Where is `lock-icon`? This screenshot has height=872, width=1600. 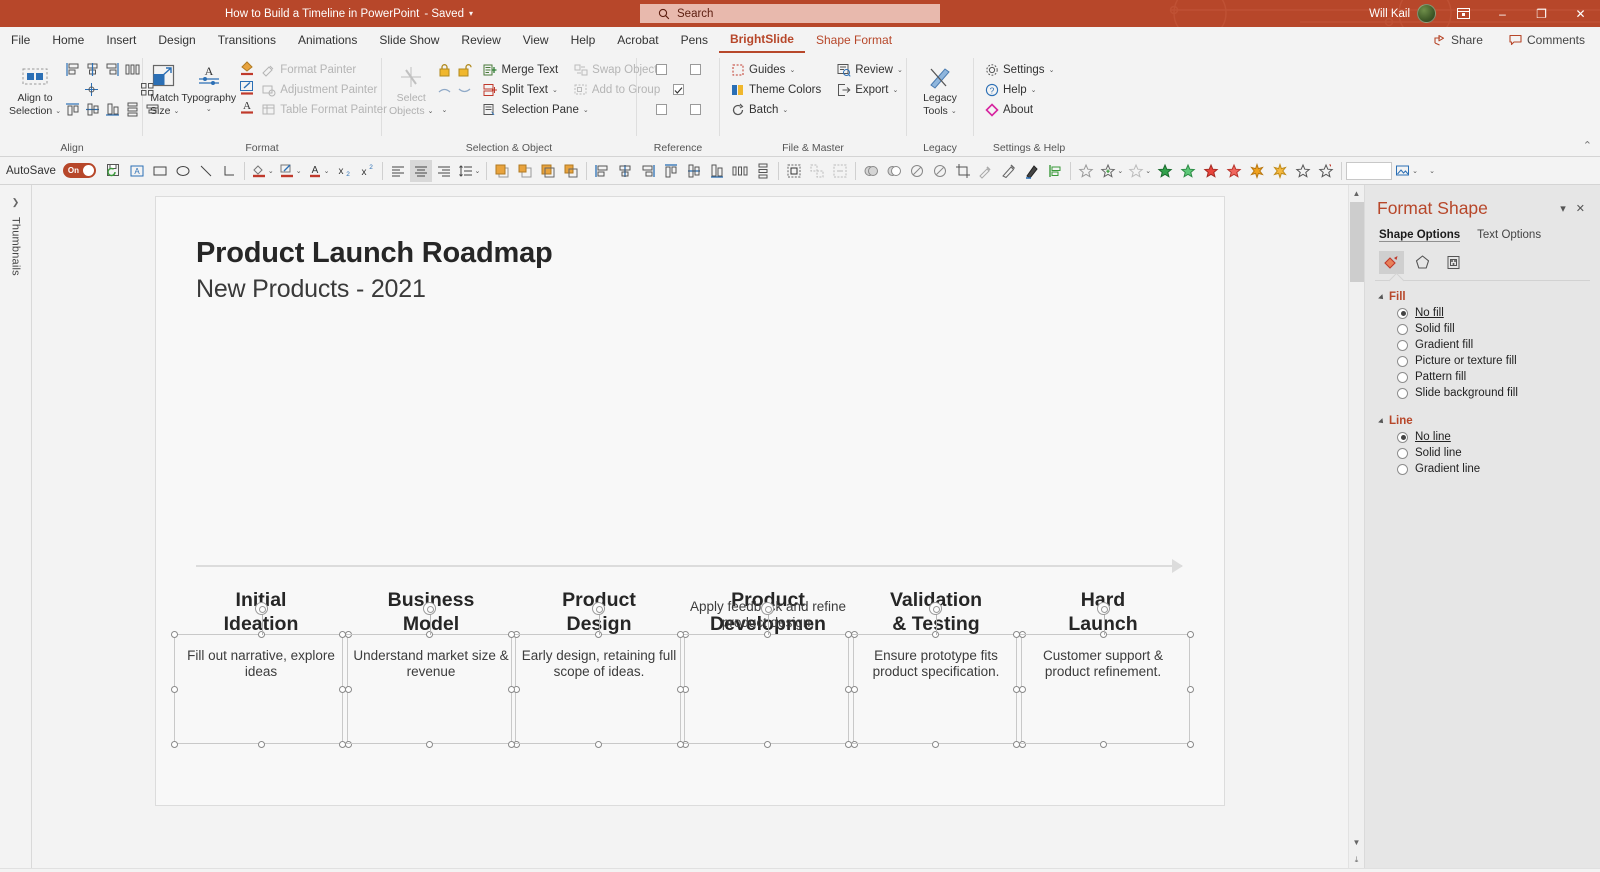
lock-icon is located at coordinates (444, 70).